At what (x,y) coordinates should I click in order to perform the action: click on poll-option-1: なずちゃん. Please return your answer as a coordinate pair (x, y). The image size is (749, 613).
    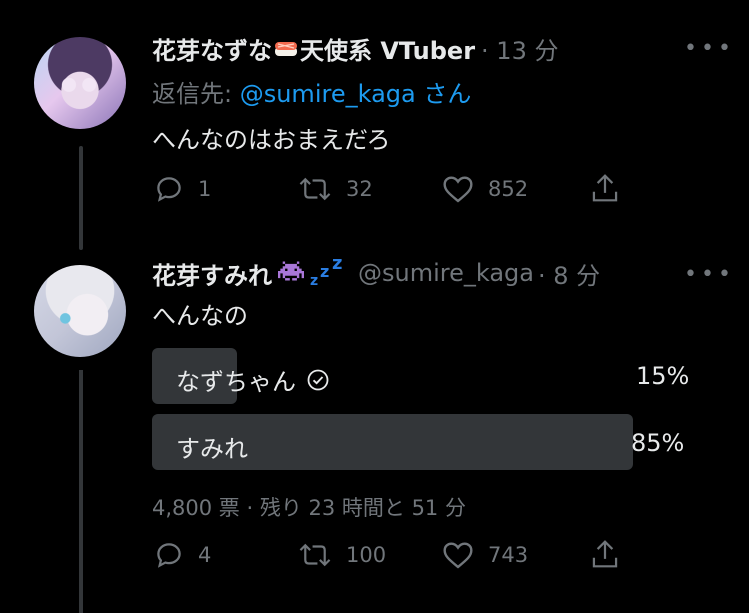
    Looking at the image, I should click on (253, 379).